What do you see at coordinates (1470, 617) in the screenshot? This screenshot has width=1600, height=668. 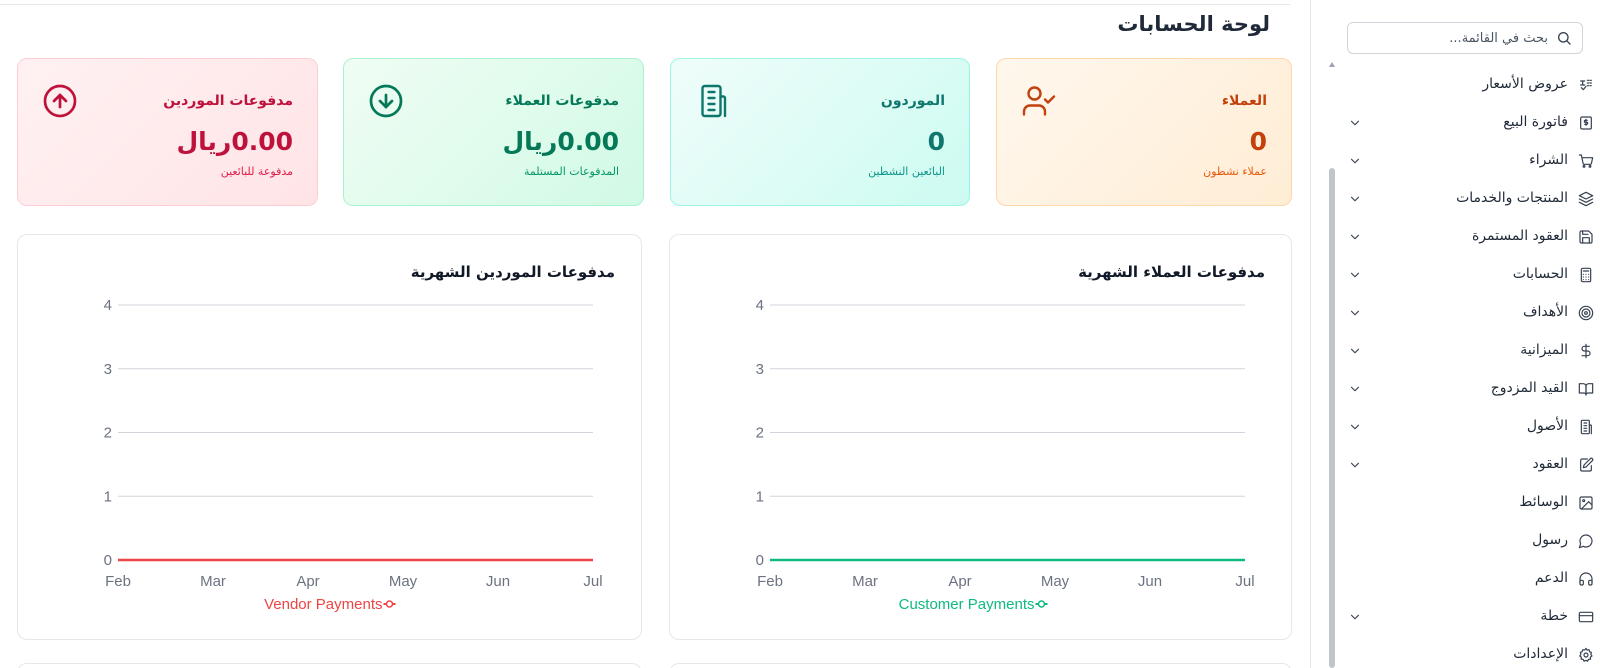 I see `sidebar-item: خطة` at bounding box center [1470, 617].